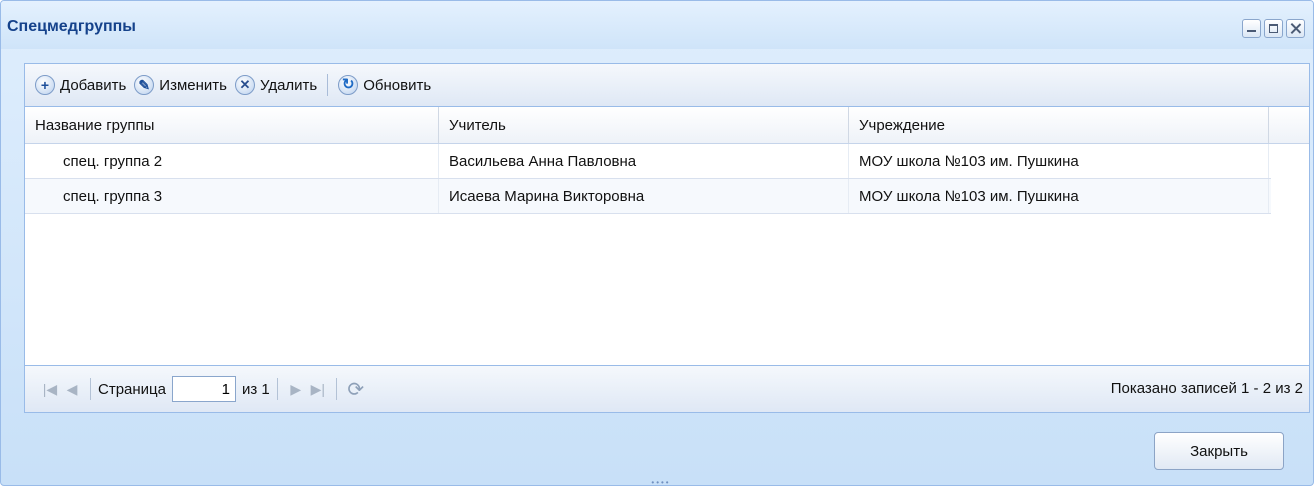 The height and width of the screenshot is (486, 1314). I want to click on last-page-icon: ▶|, so click(318, 389).